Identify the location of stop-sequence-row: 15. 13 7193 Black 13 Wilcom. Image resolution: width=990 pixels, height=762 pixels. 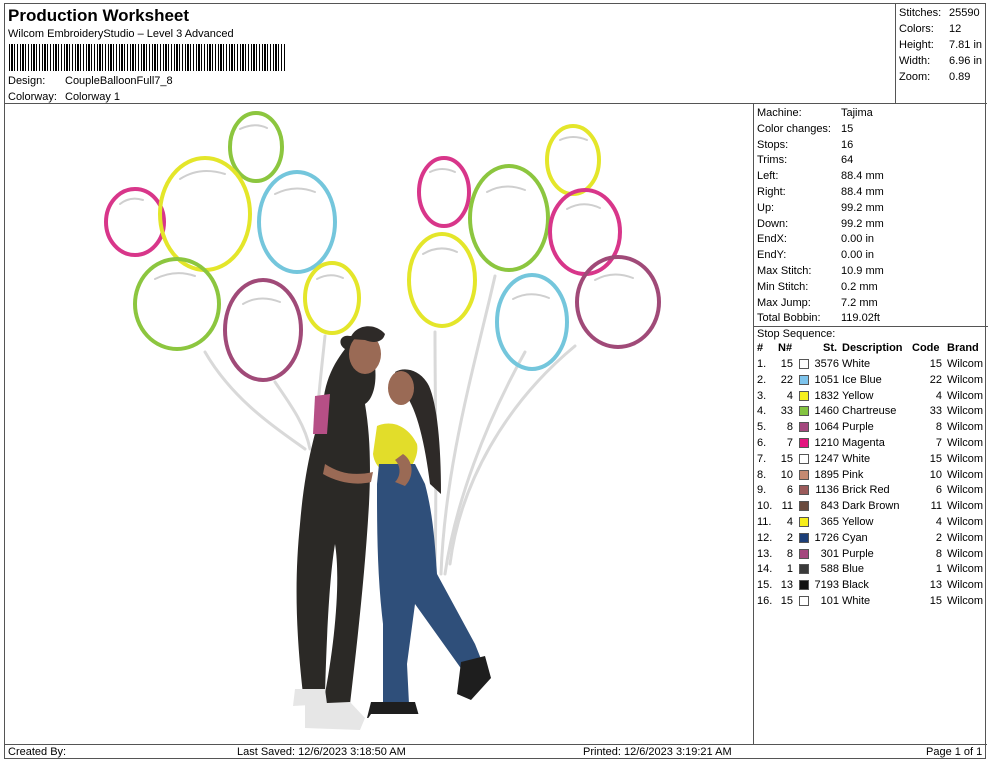
(872, 586).